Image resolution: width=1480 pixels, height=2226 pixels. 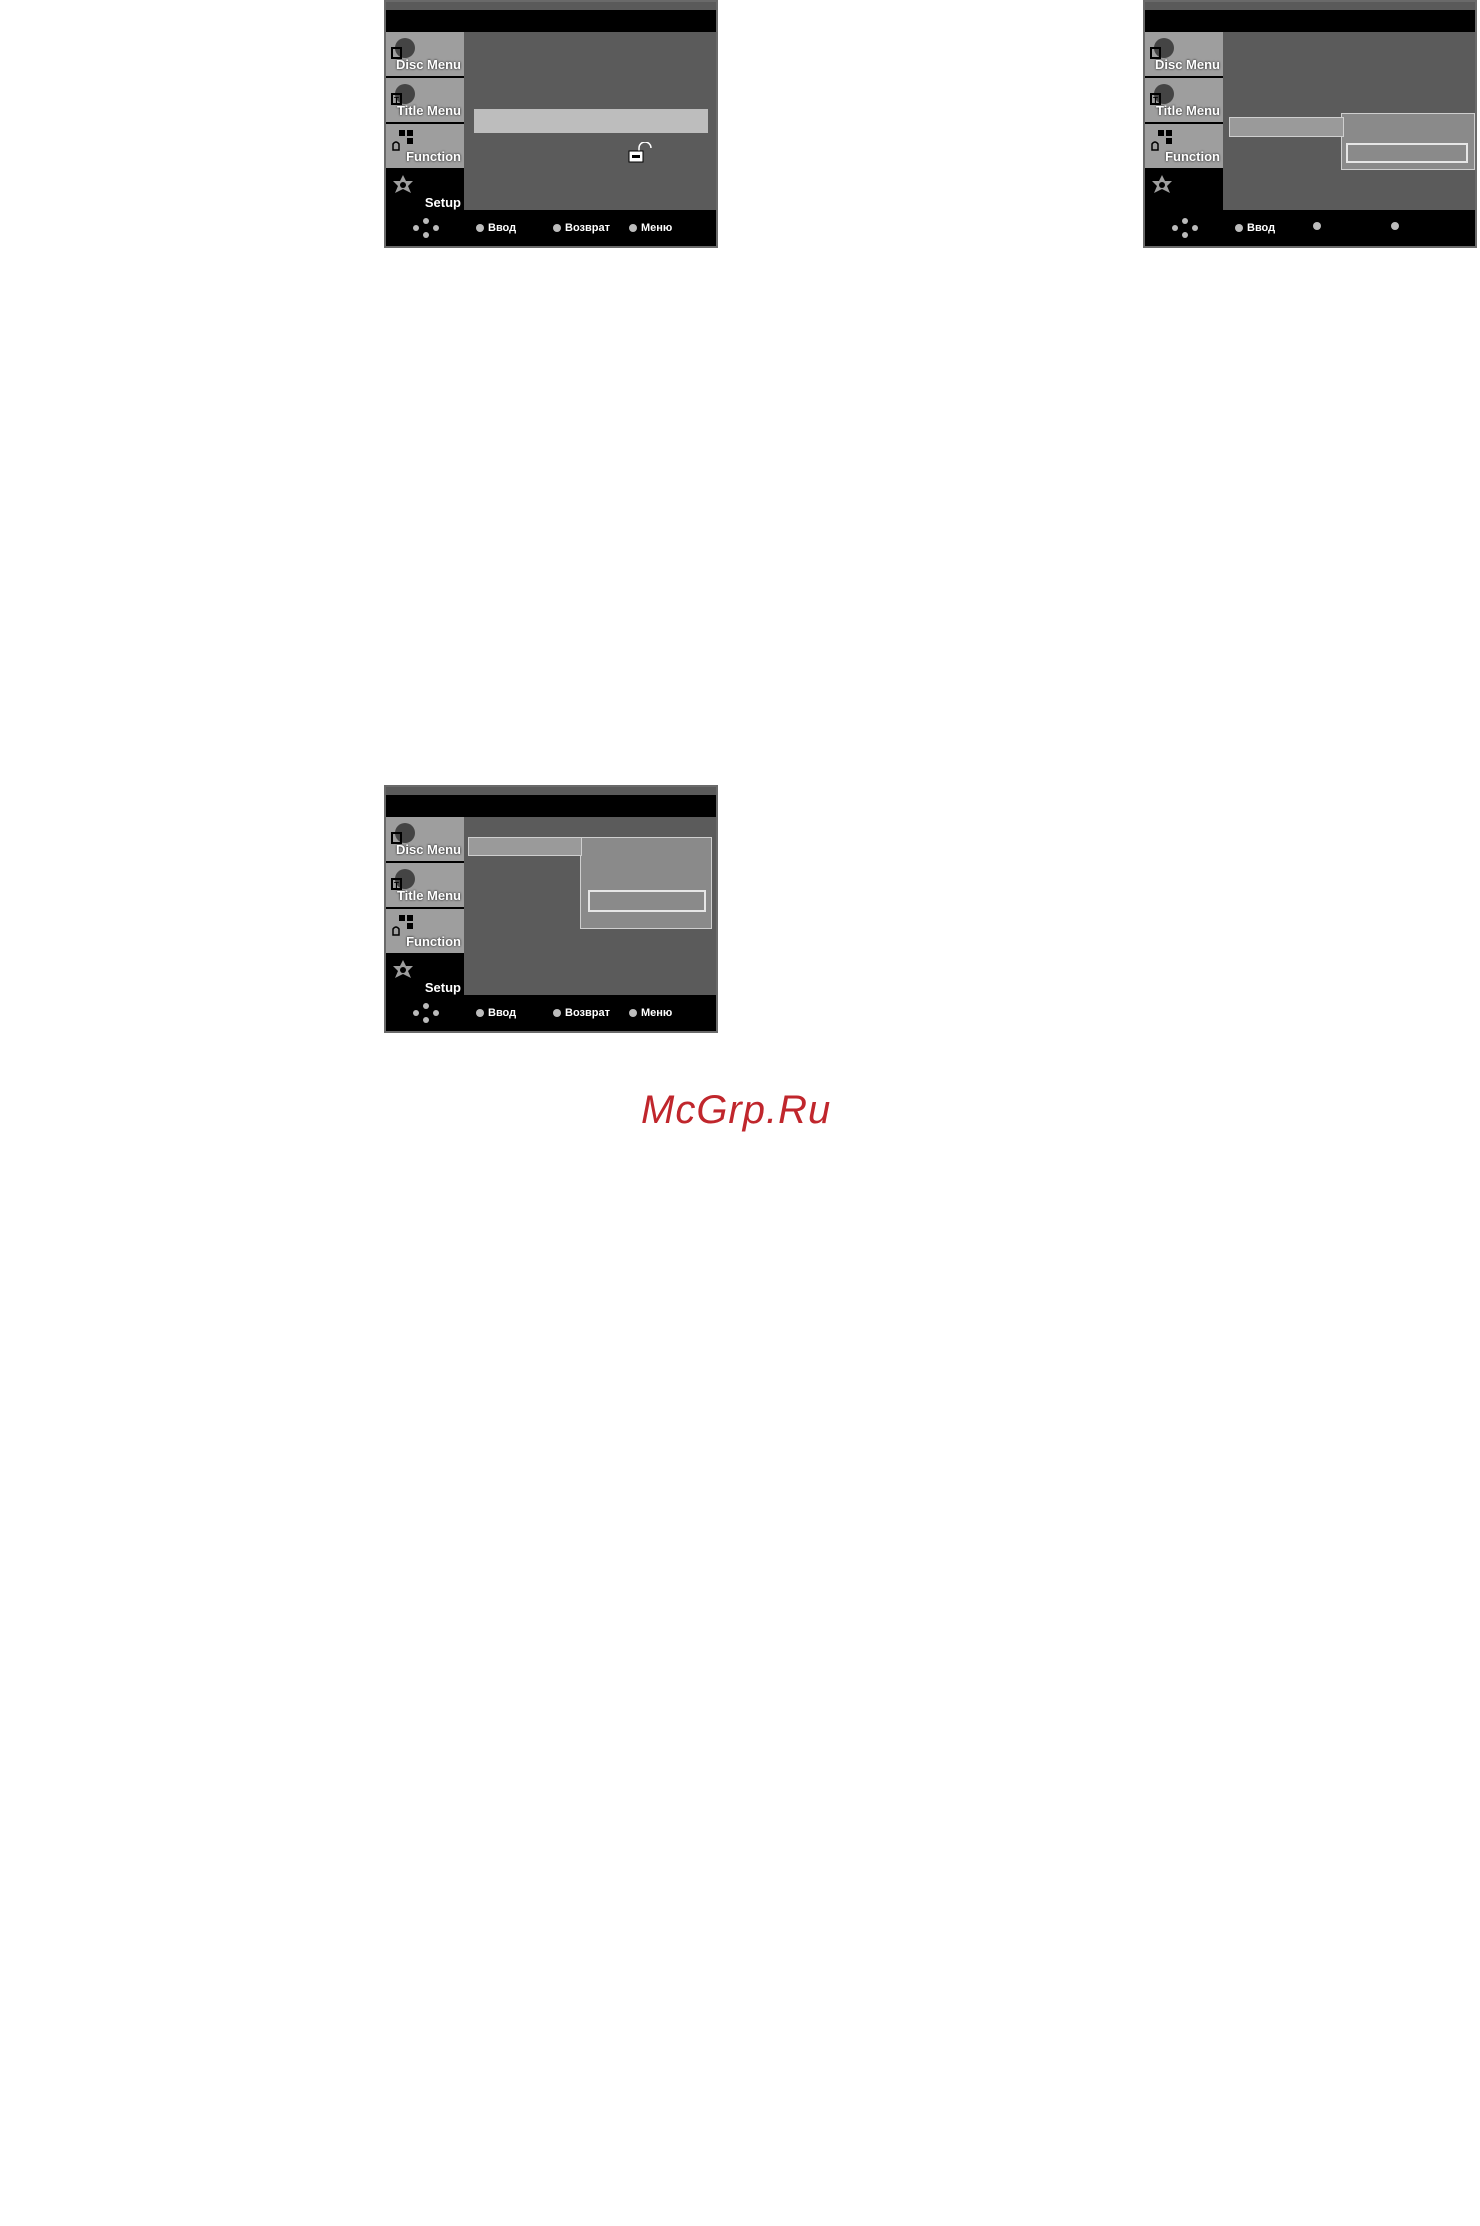 I want to click on osd-screen-setup-submenu: Disc Menu T Title Menu Function Ввод, so click(x=1310, y=124).